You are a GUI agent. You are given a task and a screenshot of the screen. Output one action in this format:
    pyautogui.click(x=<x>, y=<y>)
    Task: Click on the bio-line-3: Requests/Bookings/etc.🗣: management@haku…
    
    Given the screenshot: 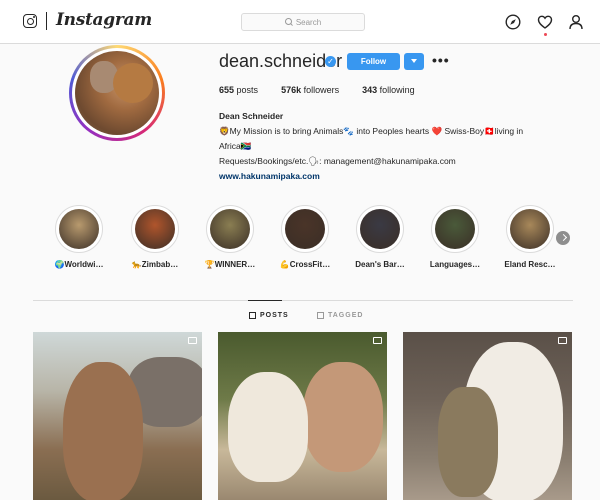 What is the action you would take?
    pyautogui.click(x=337, y=161)
    